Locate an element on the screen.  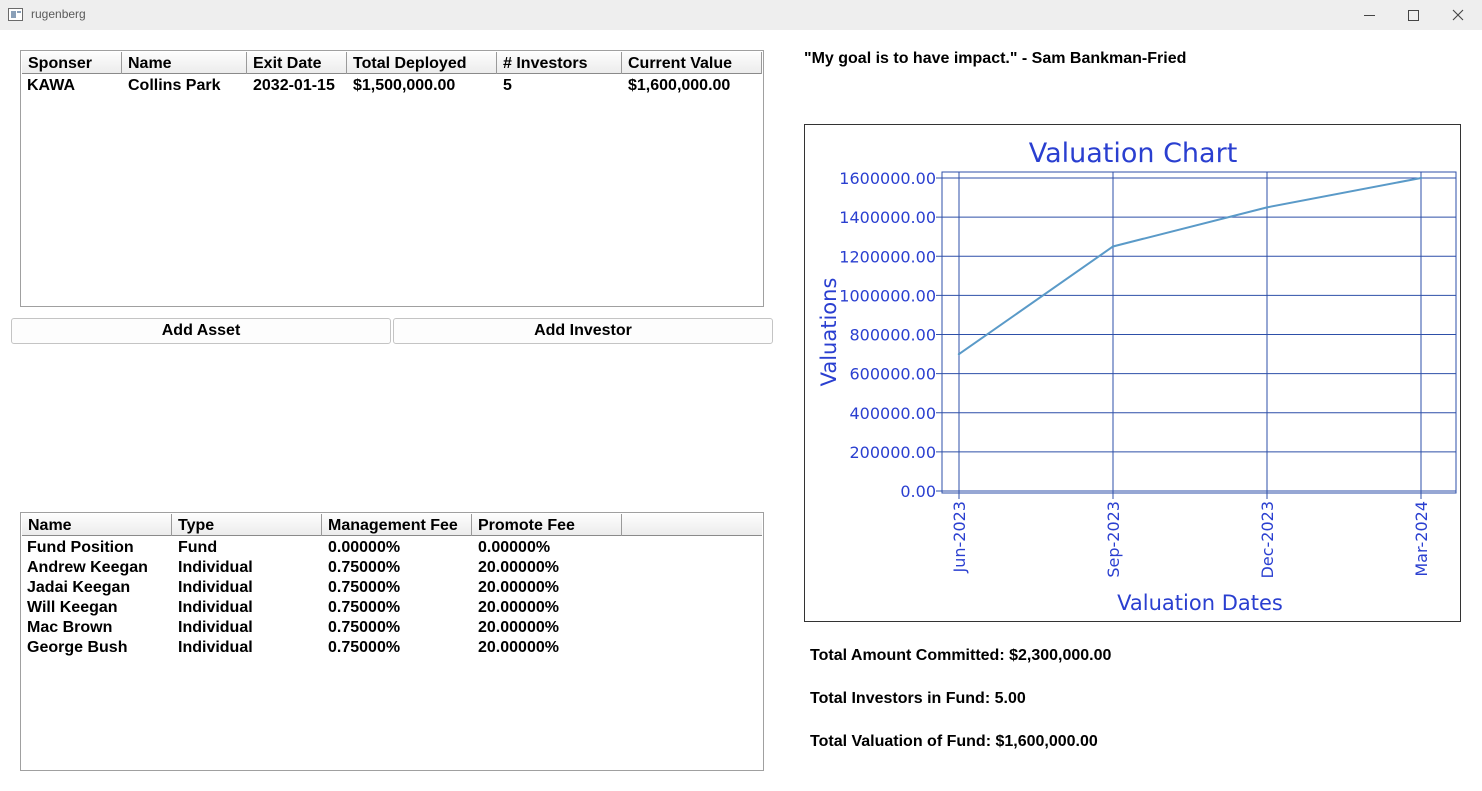
chart-x-axis-label: Valuation Dates is located at coordinates (1200, 603).